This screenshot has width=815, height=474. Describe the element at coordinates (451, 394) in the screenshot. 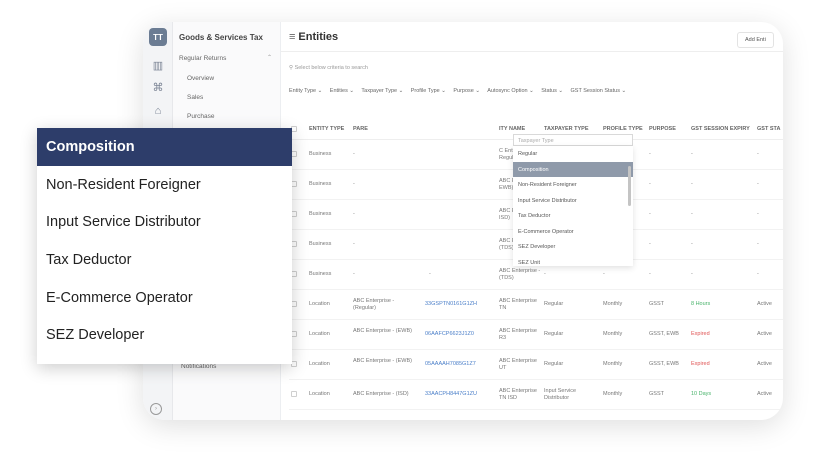

I see `cell-gstin: 33AACPH8447G1ZU` at that location.